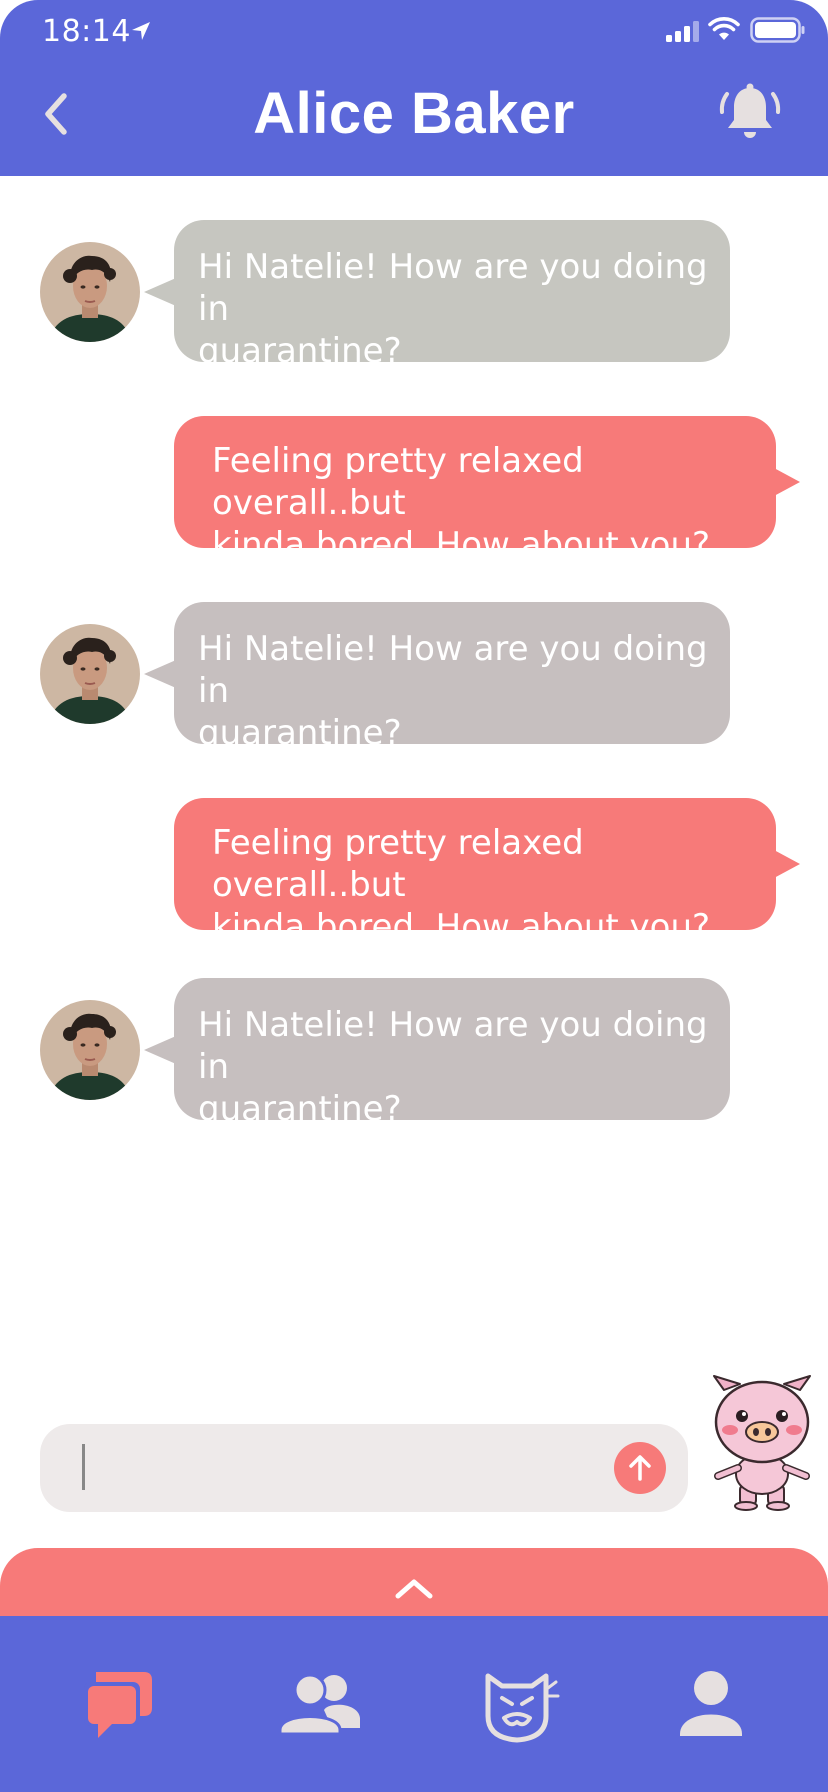  Describe the element at coordinates (115, 1706) in the screenshot. I see `chat-bubbles-icon` at that location.